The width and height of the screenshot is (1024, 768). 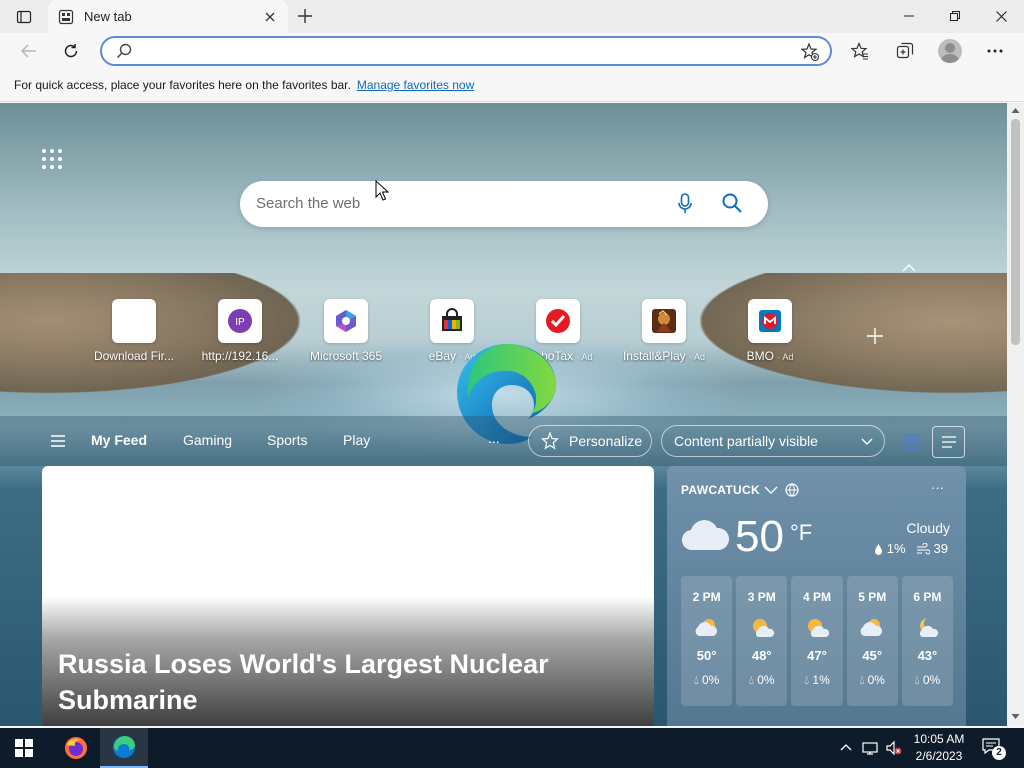 What do you see at coordinates (923, 548) in the screenshot?
I see `wind-icon` at bounding box center [923, 548].